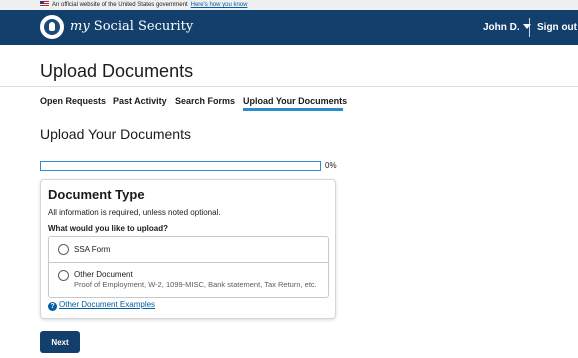  What do you see at coordinates (63, 249) in the screenshot?
I see `ssa-form-radio` at bounding box center [63, 249].